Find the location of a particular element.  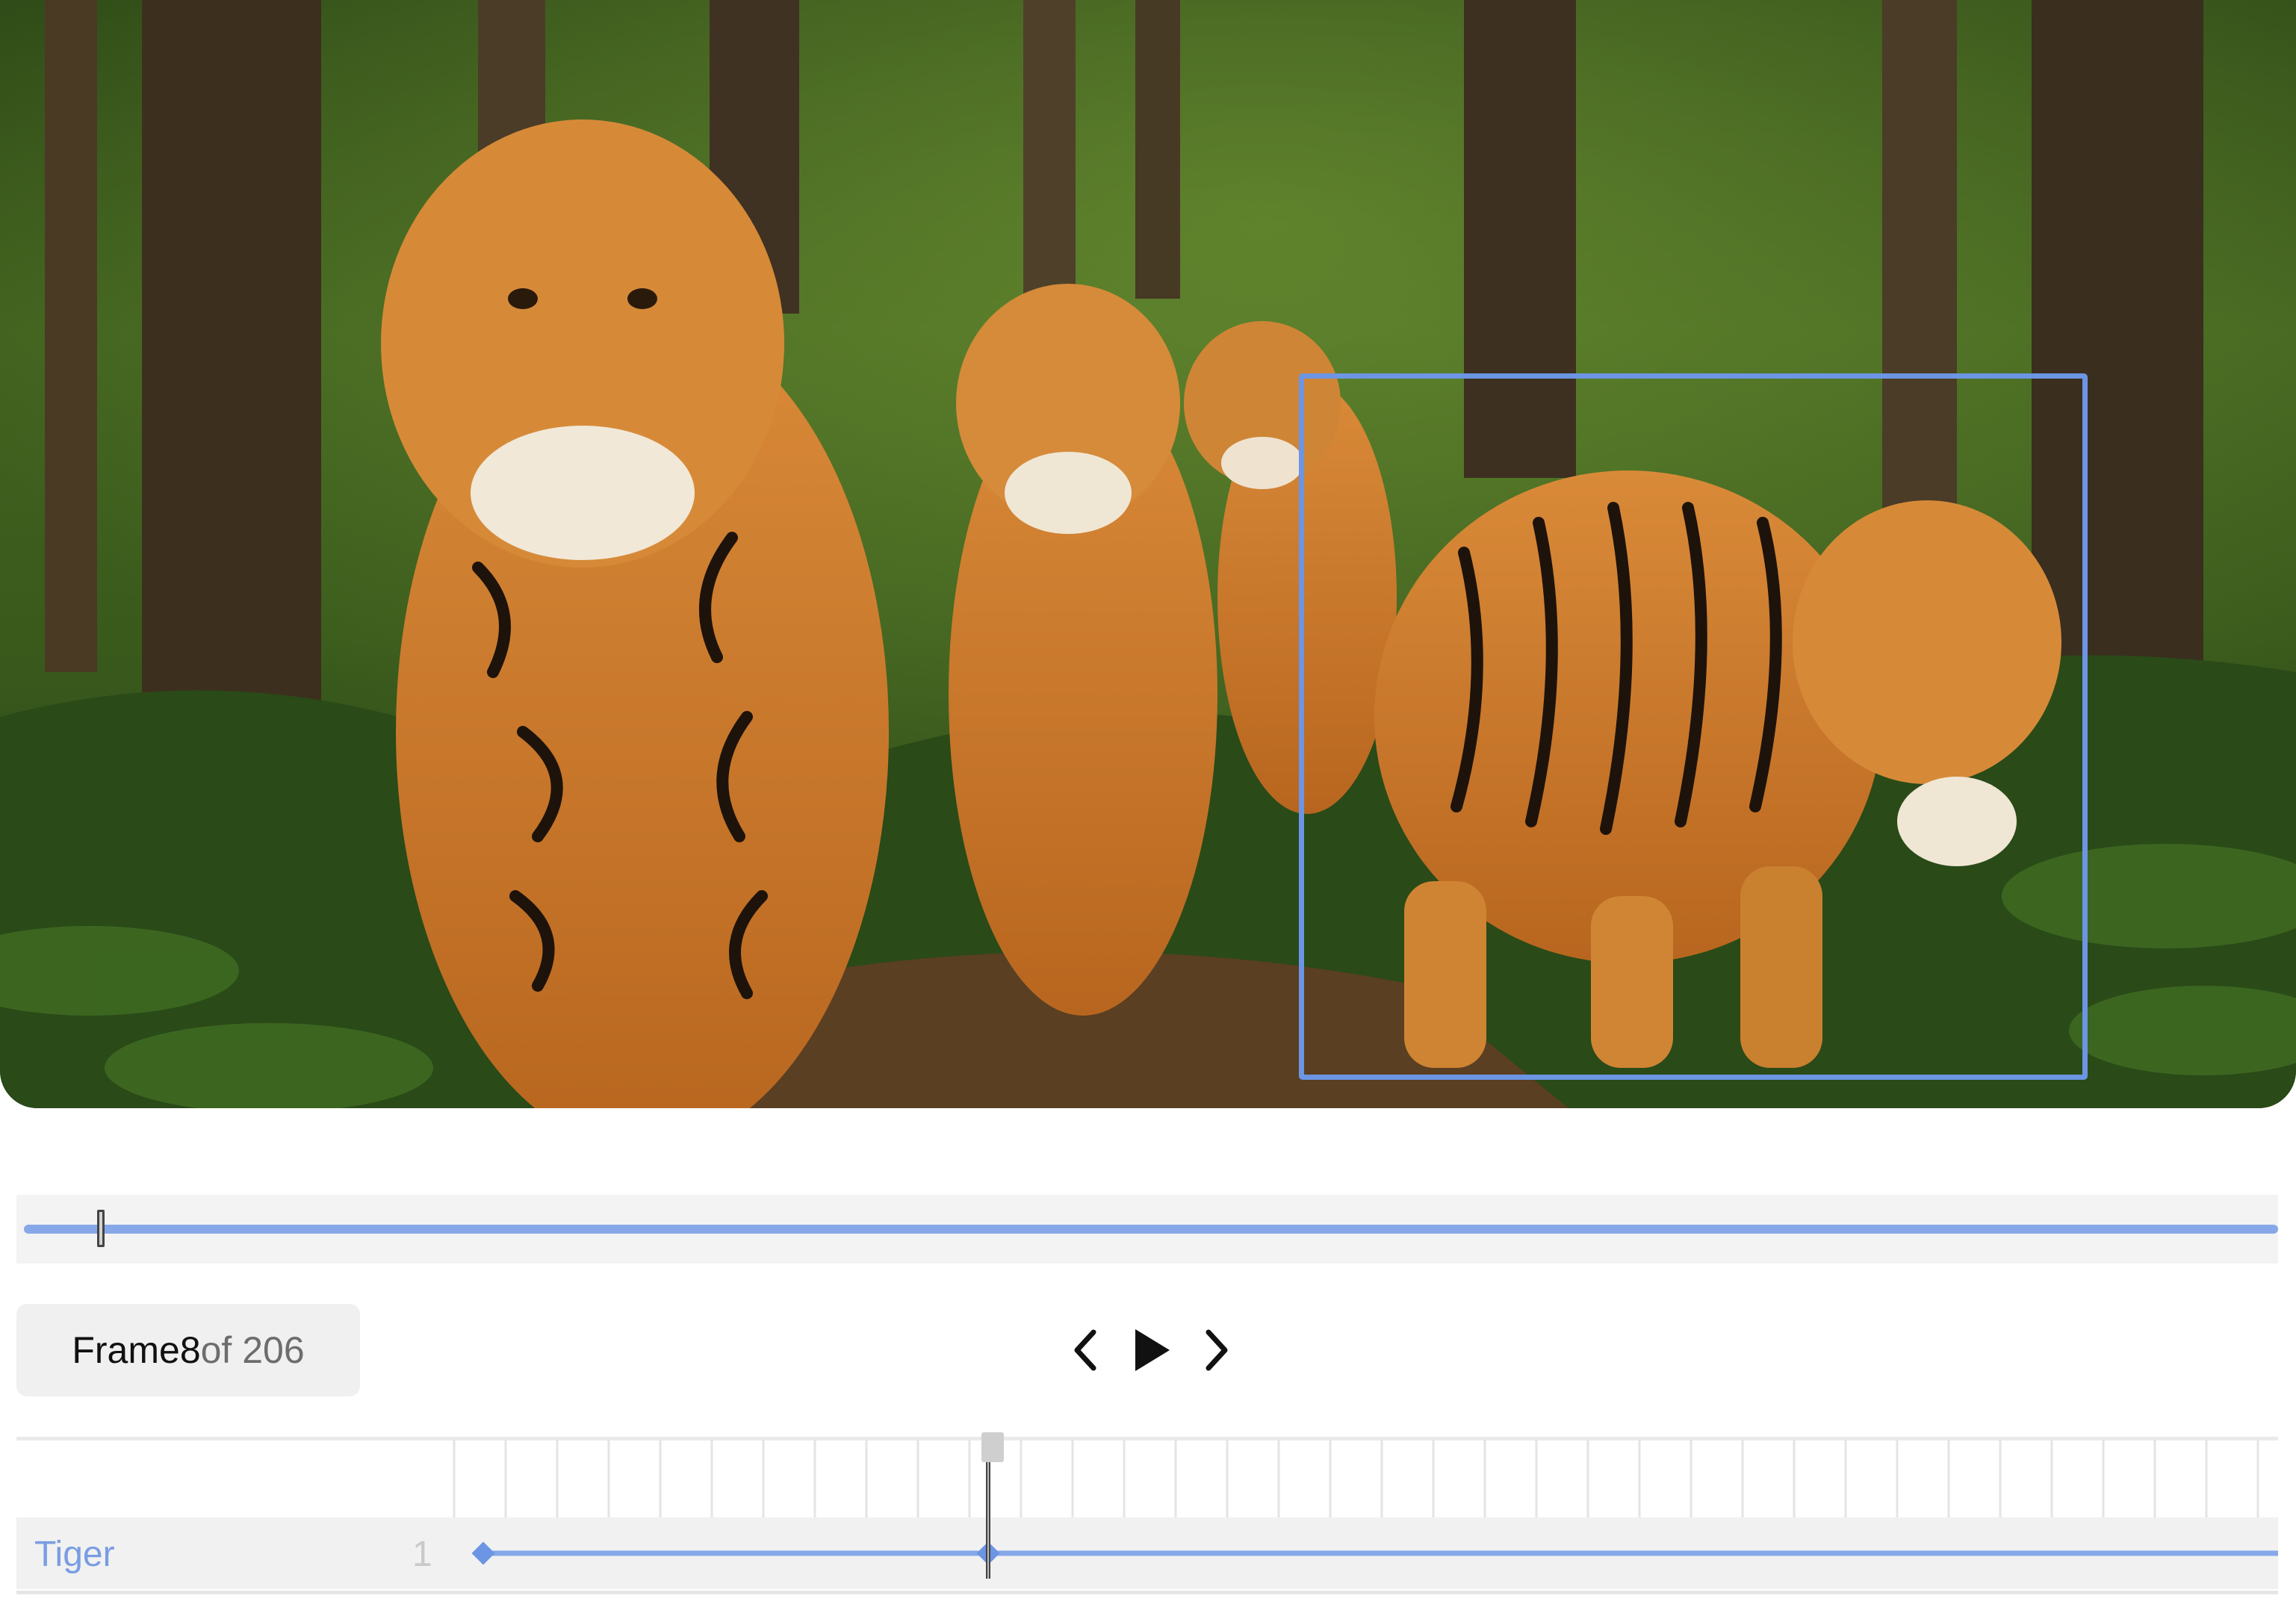

play-button is located at coordinates (1151, 1350).